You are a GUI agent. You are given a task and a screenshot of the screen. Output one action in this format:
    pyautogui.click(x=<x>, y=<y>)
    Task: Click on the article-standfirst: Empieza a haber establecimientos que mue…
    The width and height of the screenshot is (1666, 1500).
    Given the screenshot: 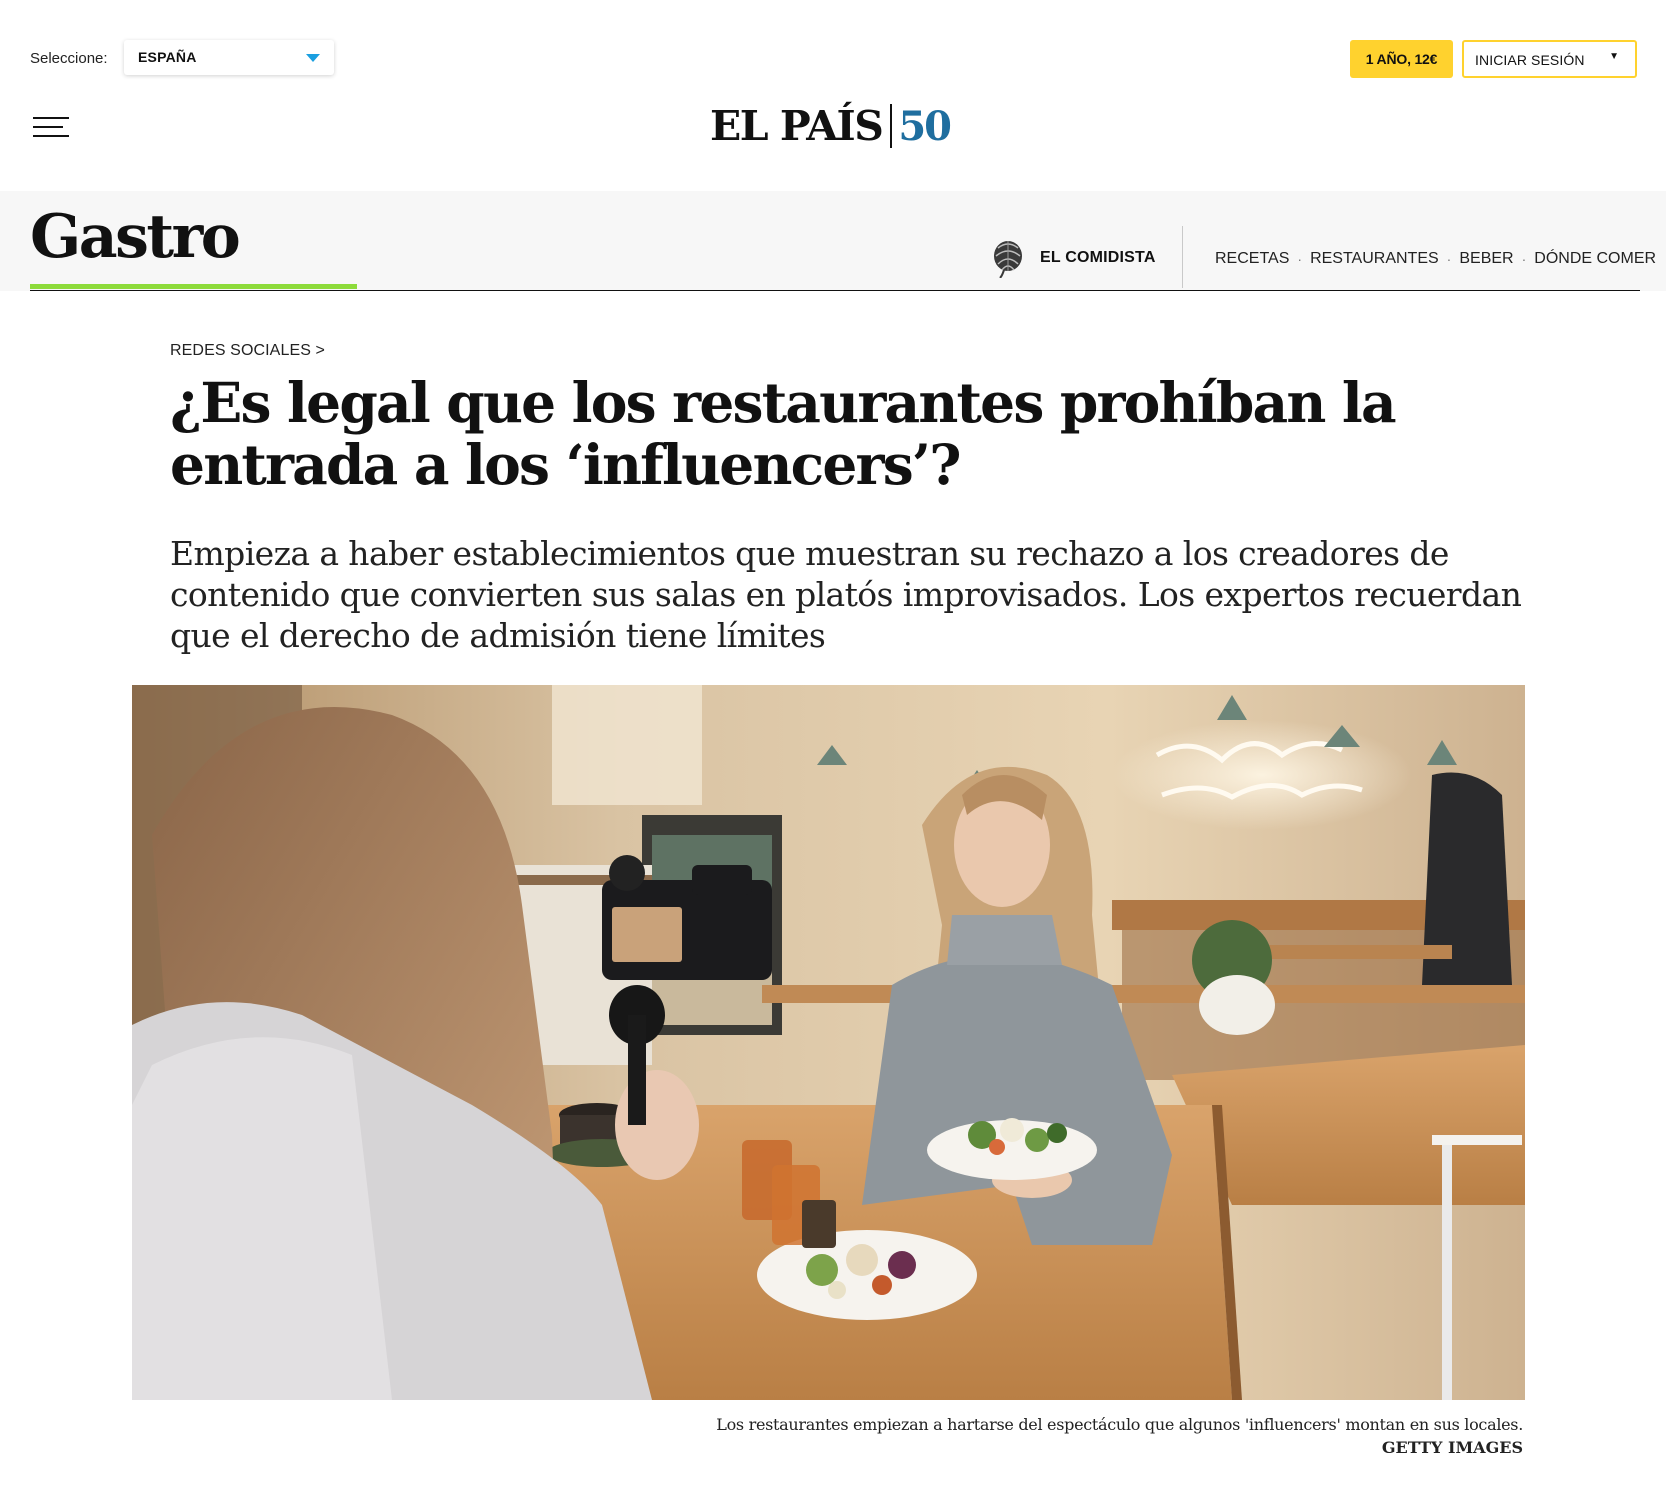 What is the action you would take?
    pyautogui.click(x=846, y=594)
    